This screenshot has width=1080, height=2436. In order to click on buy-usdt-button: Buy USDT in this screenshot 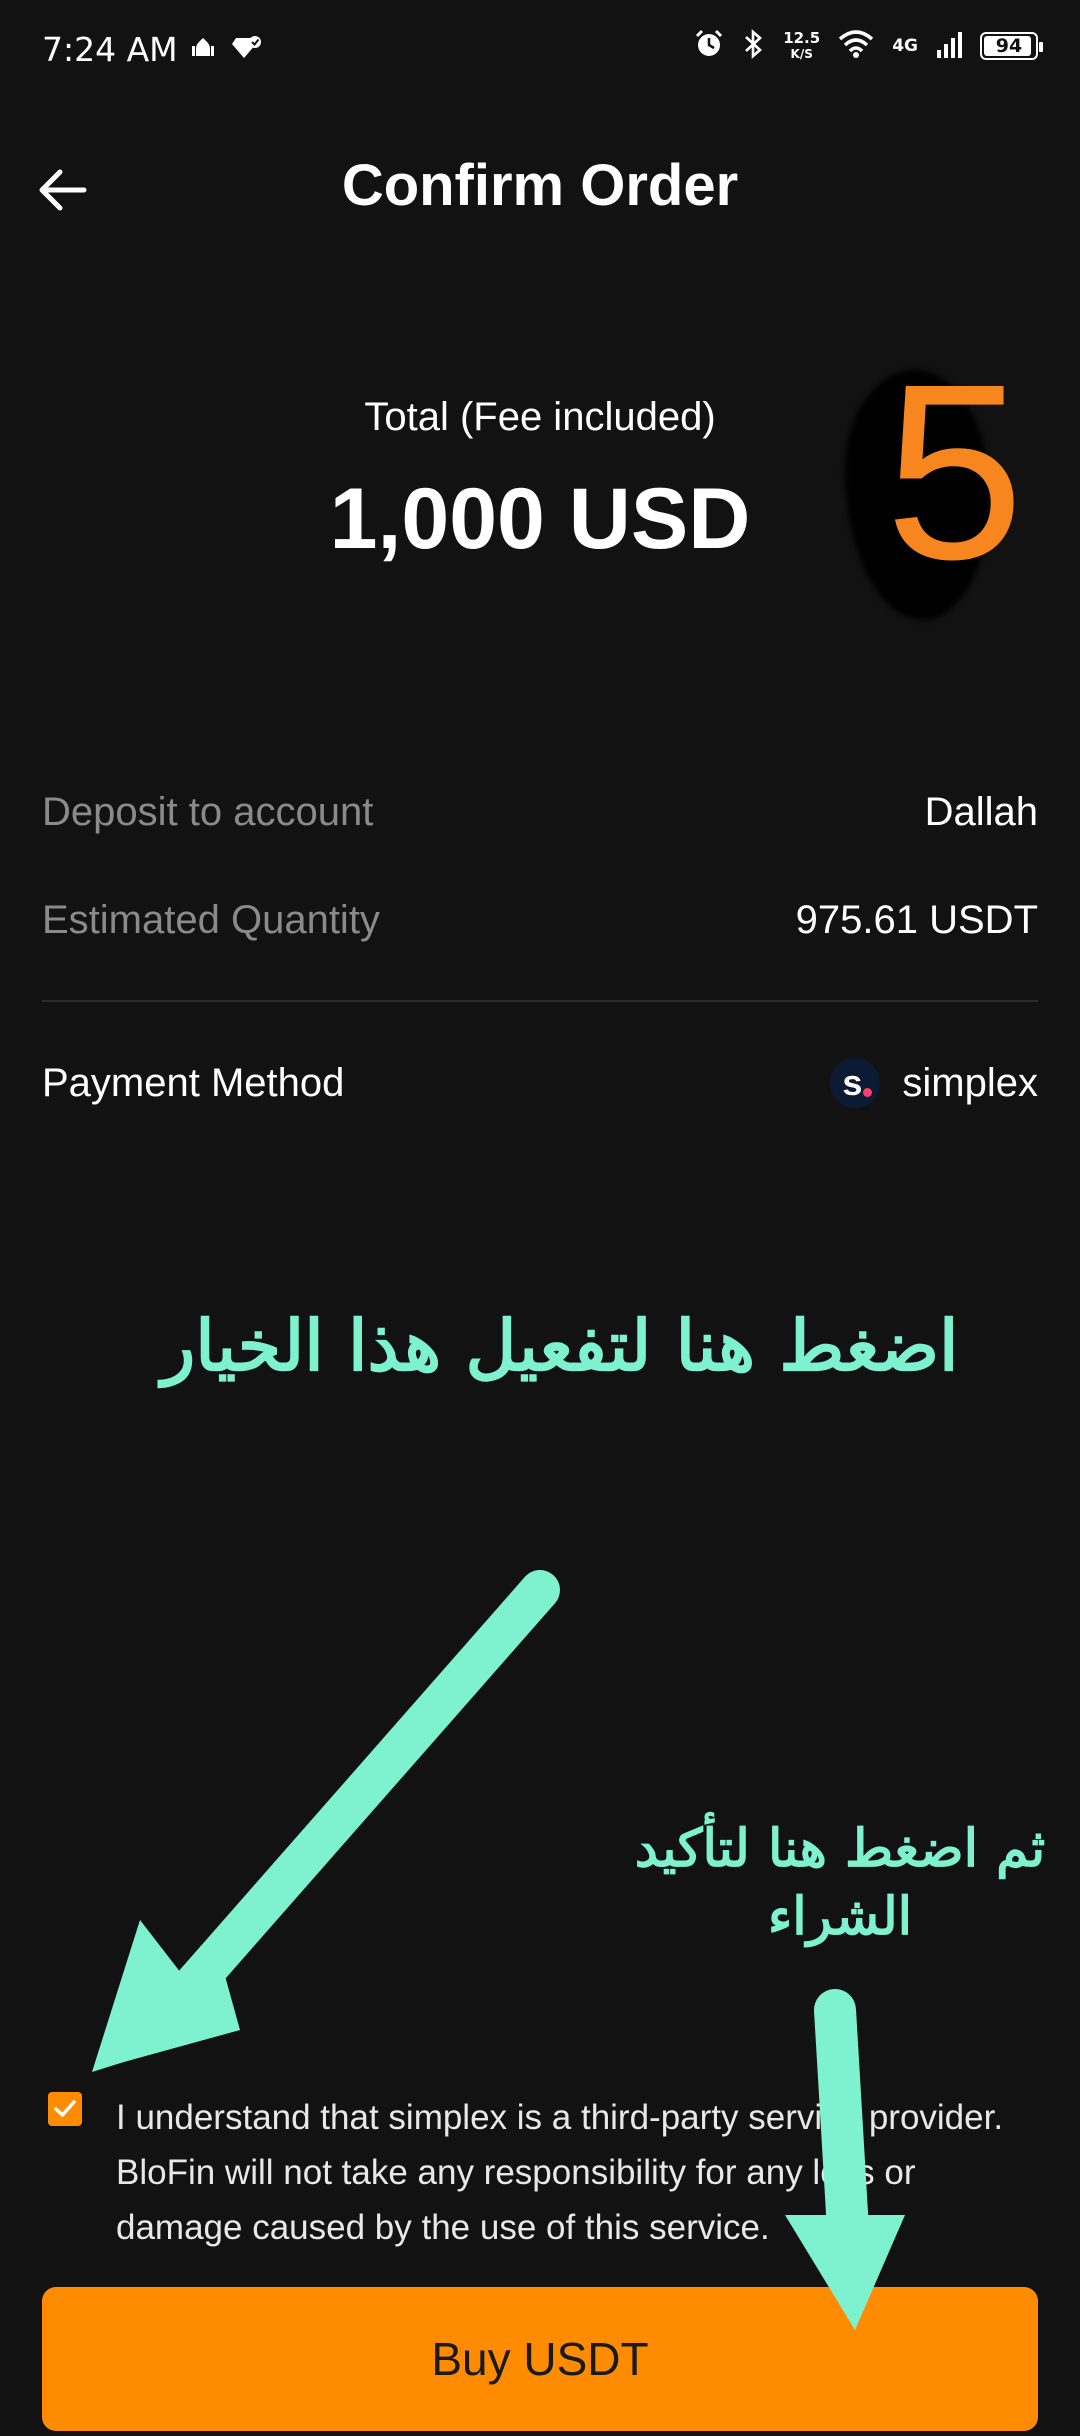, I will do `click(540, 2359)`.